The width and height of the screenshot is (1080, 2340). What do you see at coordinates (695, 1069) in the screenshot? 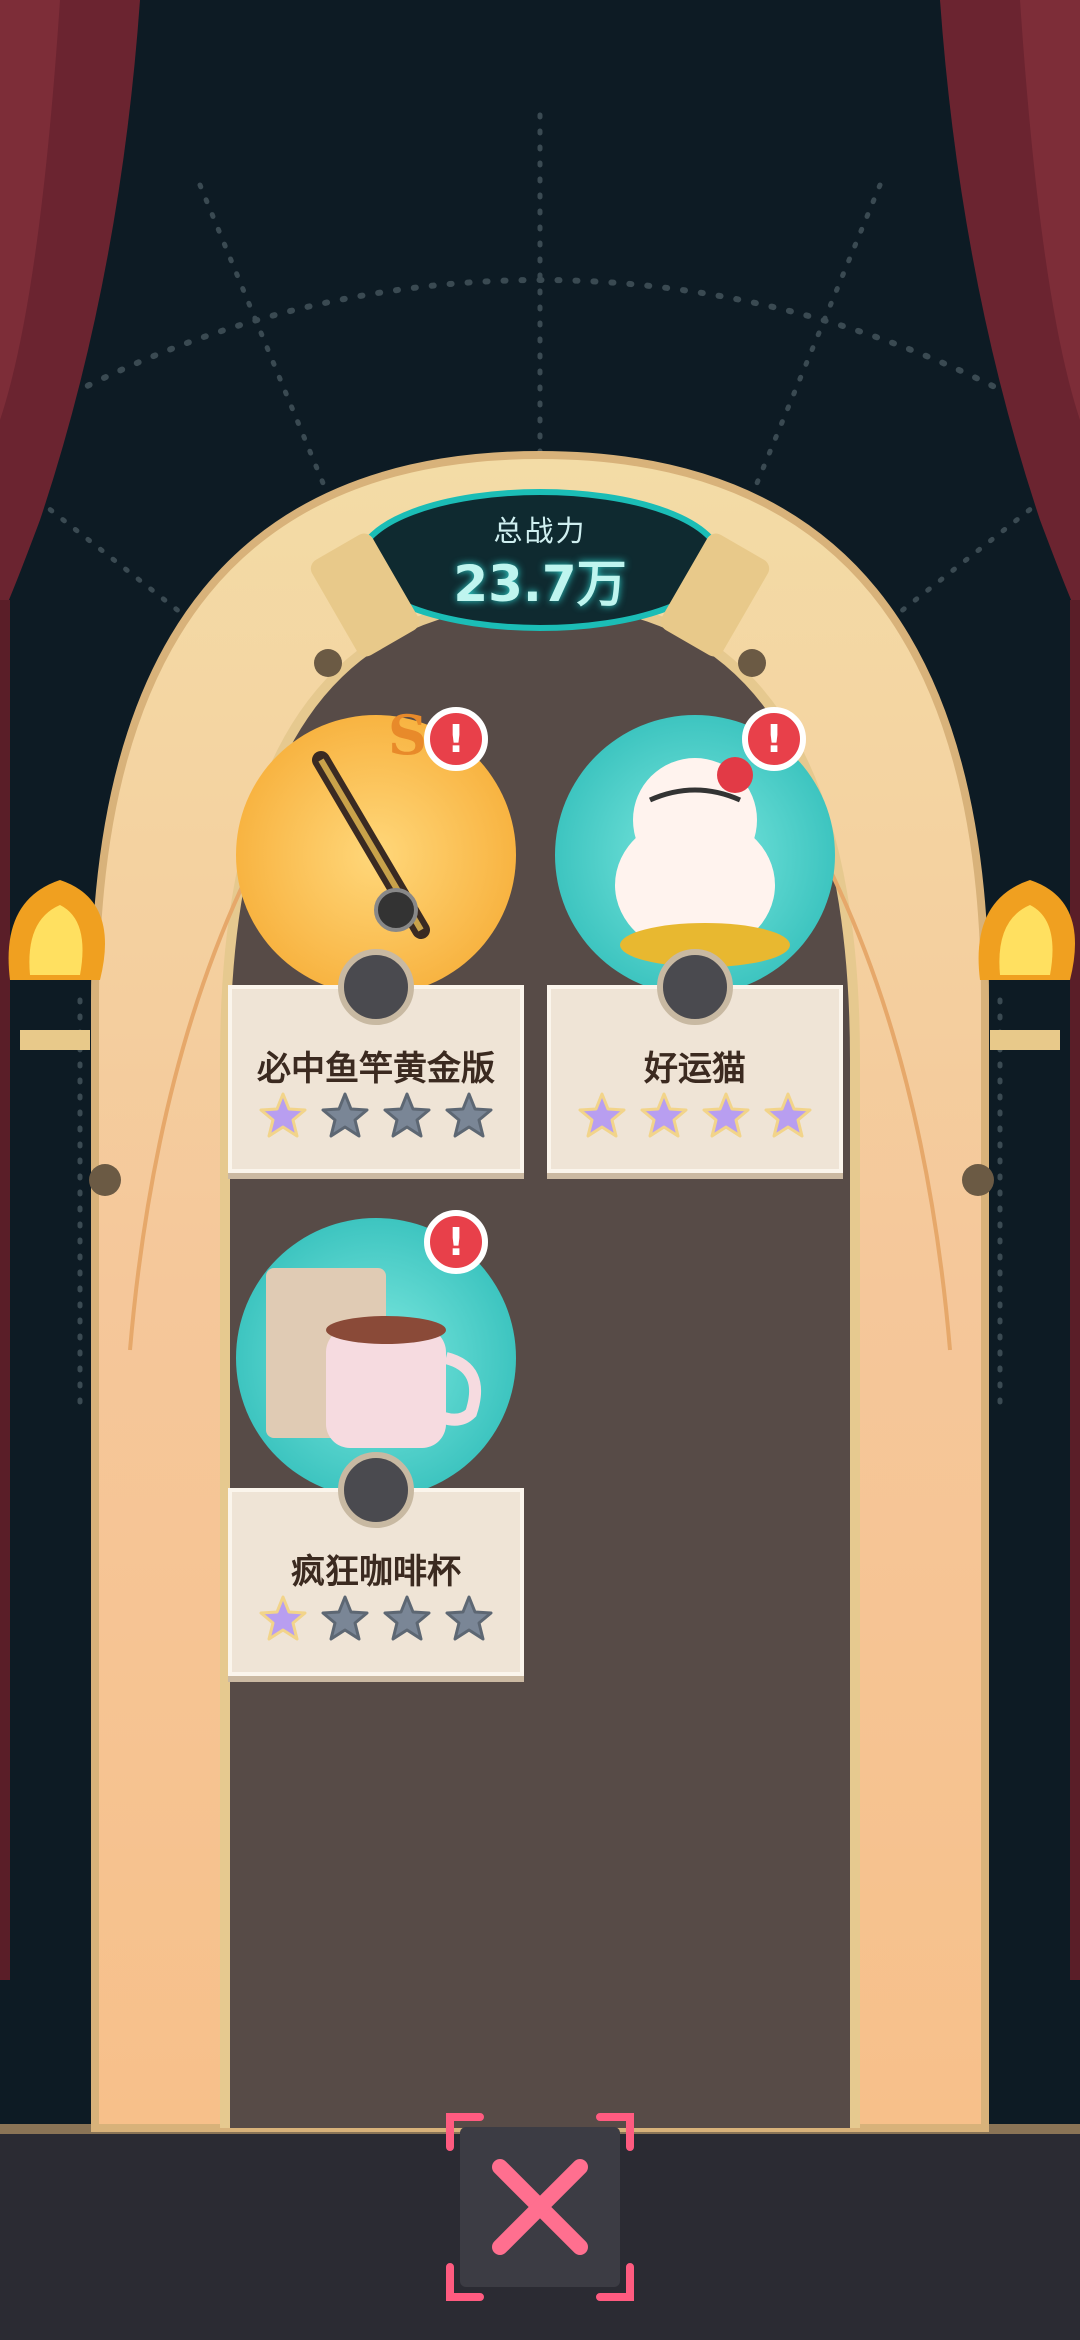
I see `item-name: 好运猫` at bounding box center [695, 1069].